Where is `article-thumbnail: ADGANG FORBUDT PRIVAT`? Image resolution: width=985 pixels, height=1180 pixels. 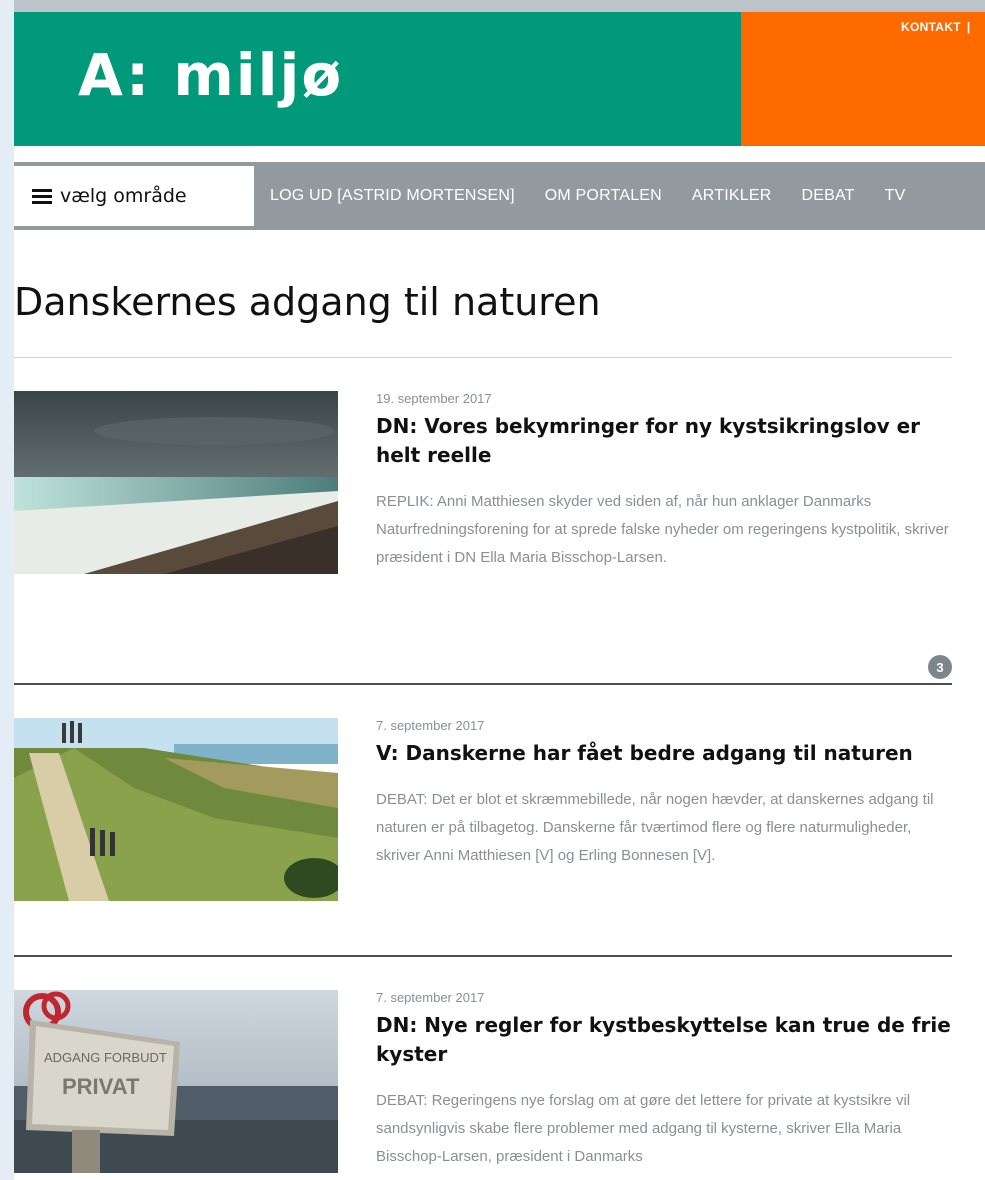
article-thumbnail: ADGANG FORBUDT PRIVAT is located at coordinates (176, 1081).